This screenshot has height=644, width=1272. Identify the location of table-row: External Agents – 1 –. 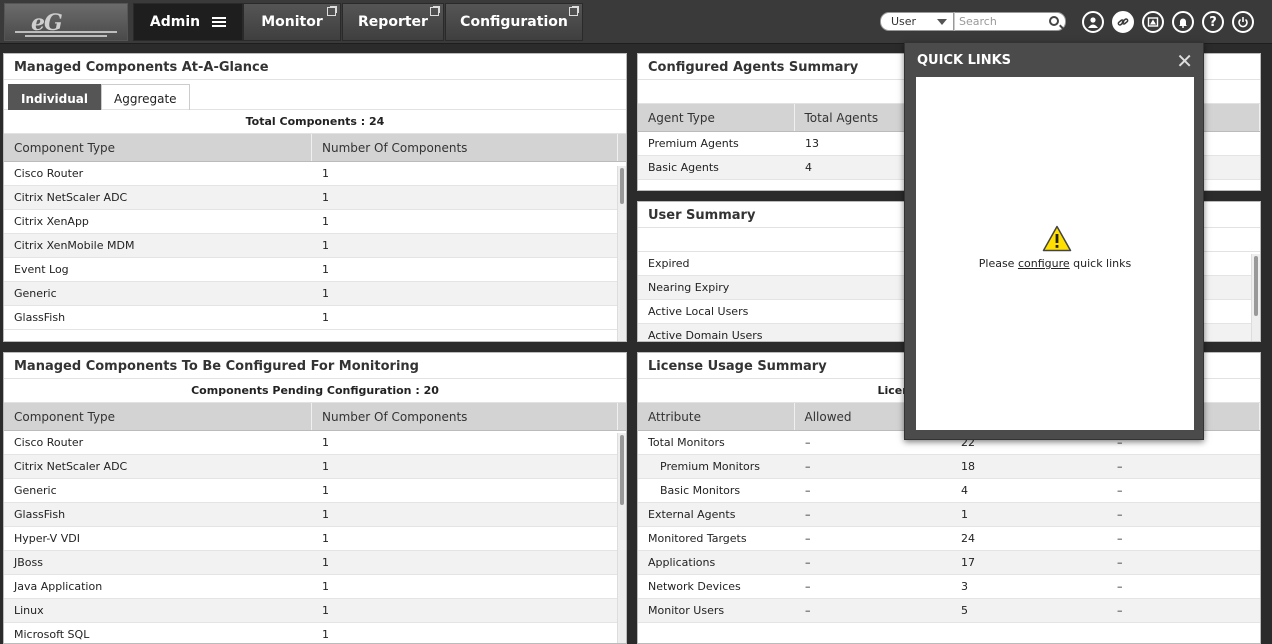
(949, 515).